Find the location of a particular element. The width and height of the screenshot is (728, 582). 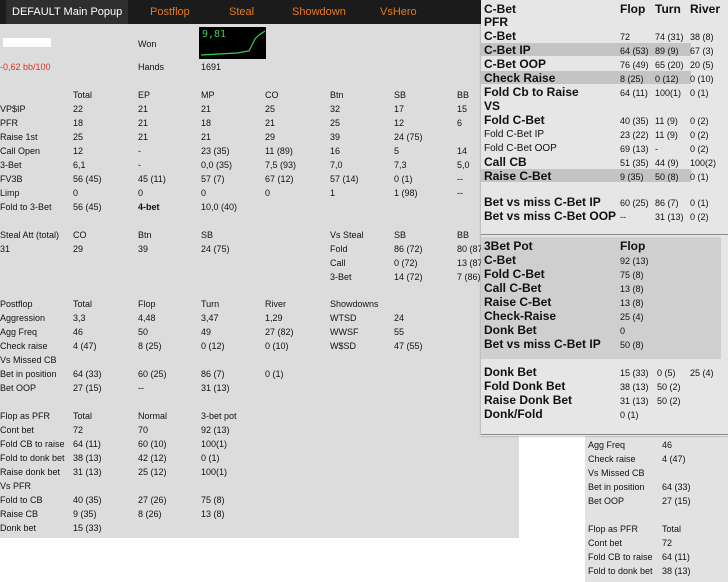

preflop-row-label-raise-1st: Raise 1st is located at coordinates (19, 137).